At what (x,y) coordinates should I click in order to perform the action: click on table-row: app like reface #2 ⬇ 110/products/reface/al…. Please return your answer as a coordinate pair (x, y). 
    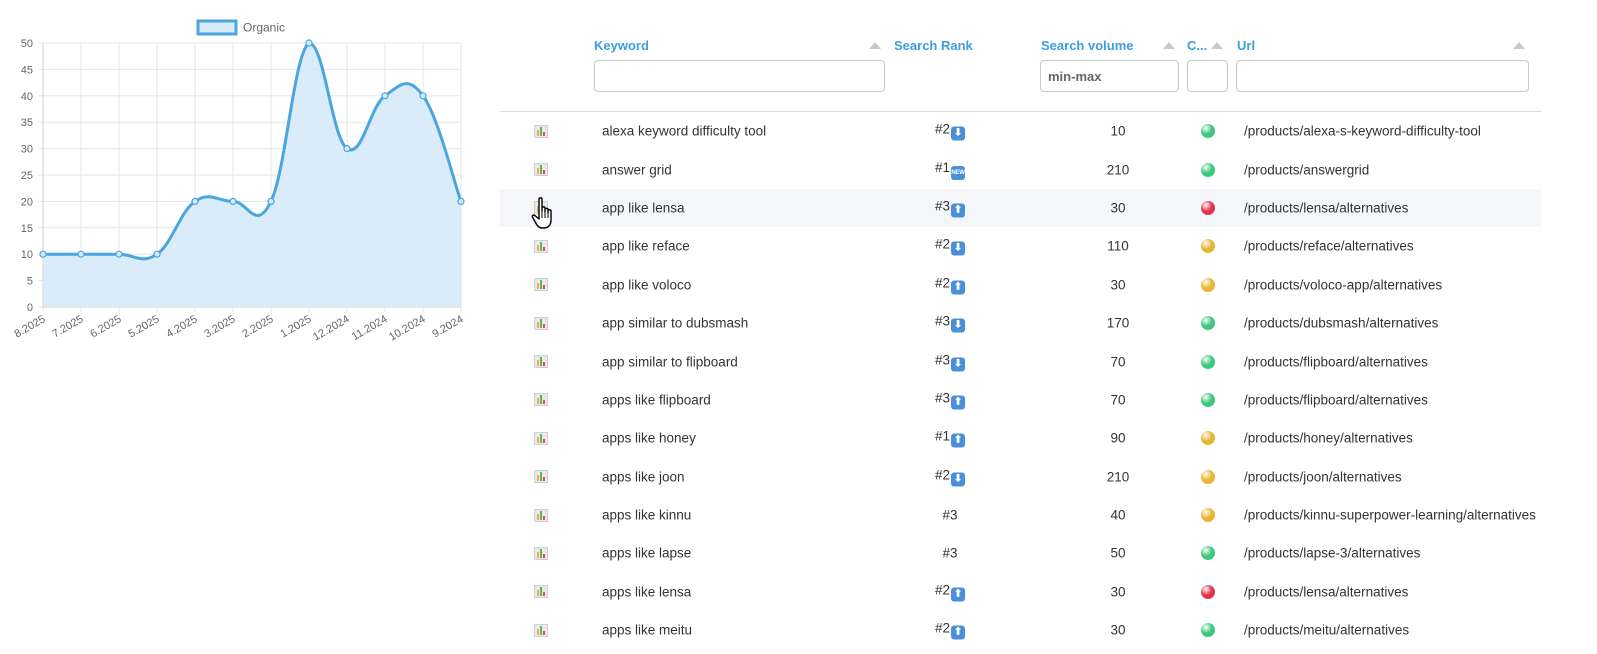
    Looking at the image, I should click on (1020, 246).